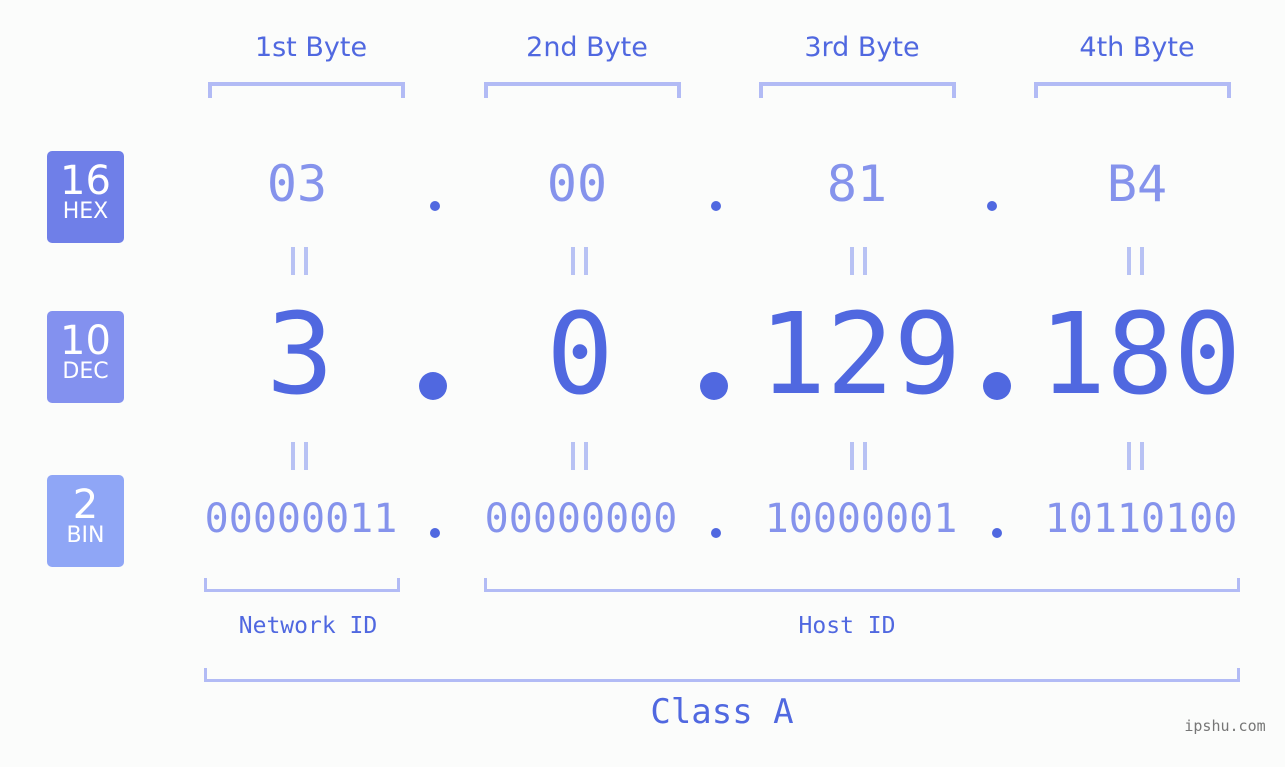  I want to click on hex-byte-4: B4, so click(1137, 184).